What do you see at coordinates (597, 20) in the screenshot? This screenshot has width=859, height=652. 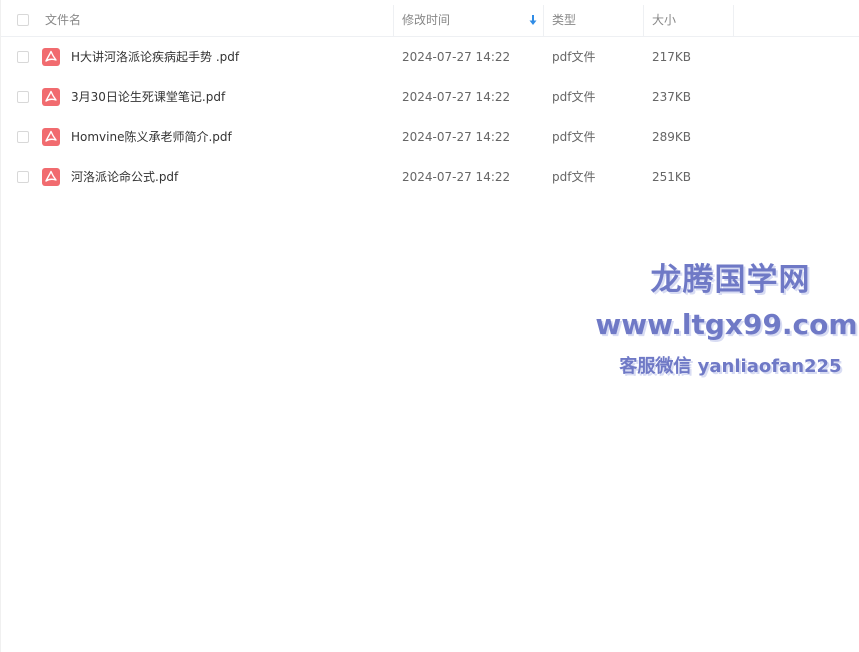 I see `column-header-type: 类型` at bounding box center [597, 20].